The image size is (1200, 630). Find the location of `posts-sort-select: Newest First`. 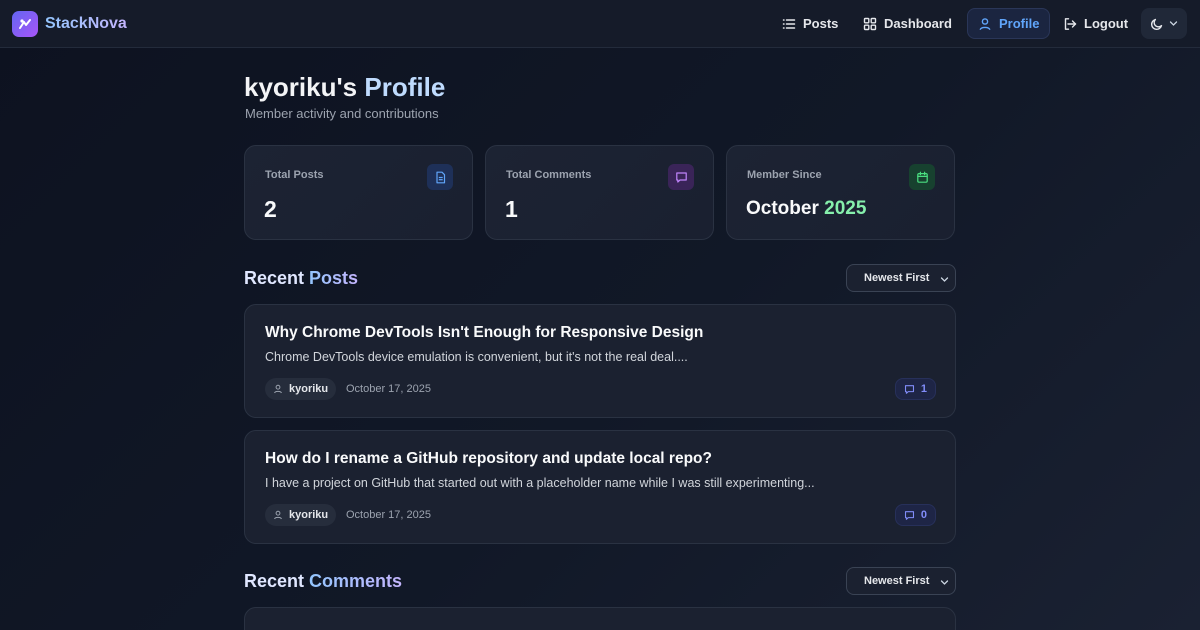

posts-sort-select: Newest First is located at coordinates (901, 278).